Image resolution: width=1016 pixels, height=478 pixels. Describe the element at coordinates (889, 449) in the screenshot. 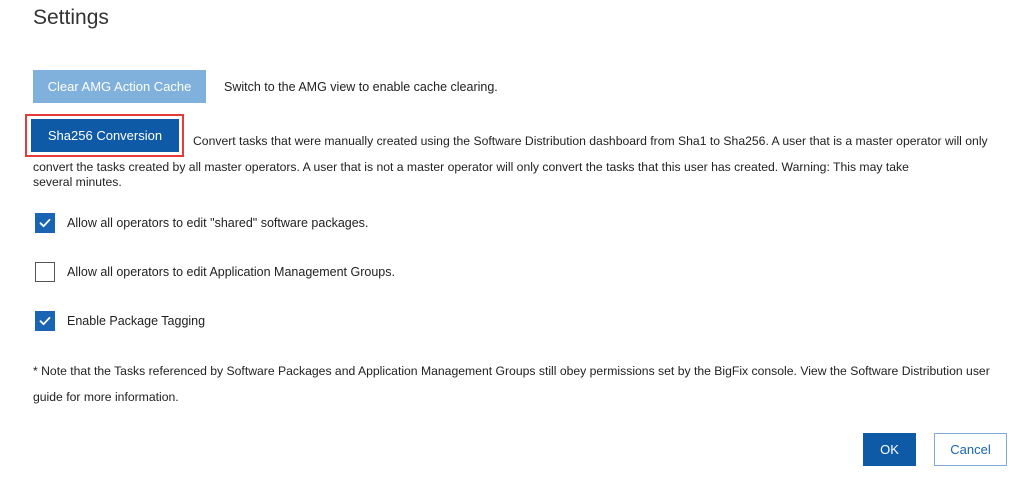

I see `ok-button: OK` at that location.